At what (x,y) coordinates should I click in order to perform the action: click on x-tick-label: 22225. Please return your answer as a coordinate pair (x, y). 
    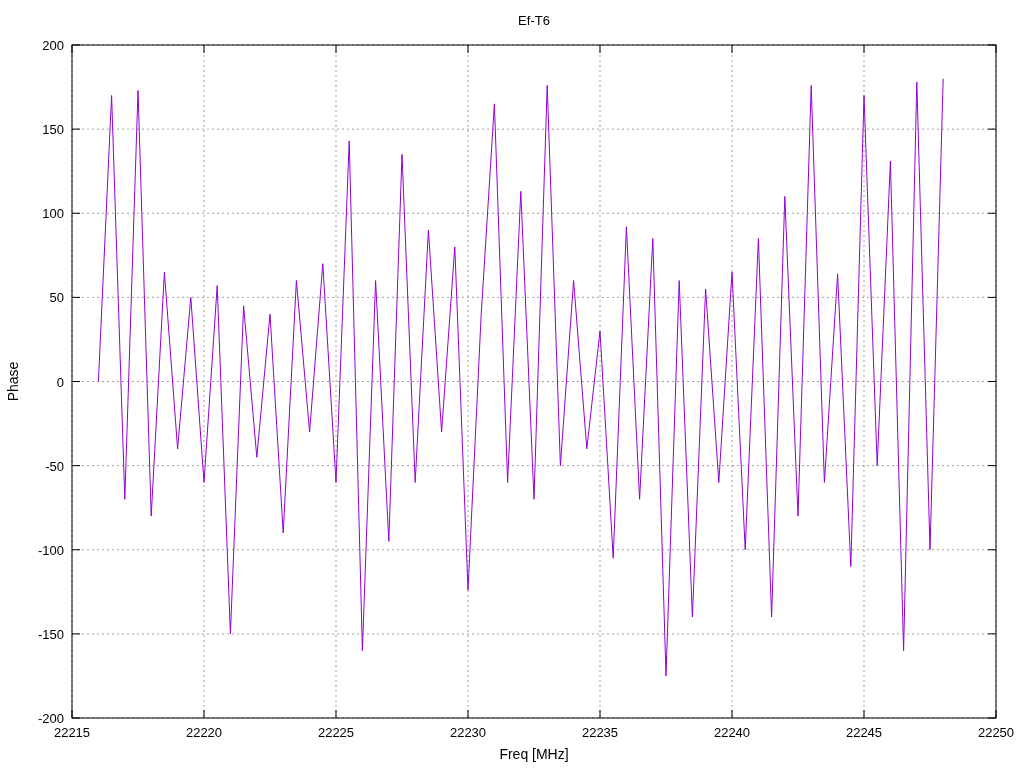
    Looking at the image, I should click on (336, 732).